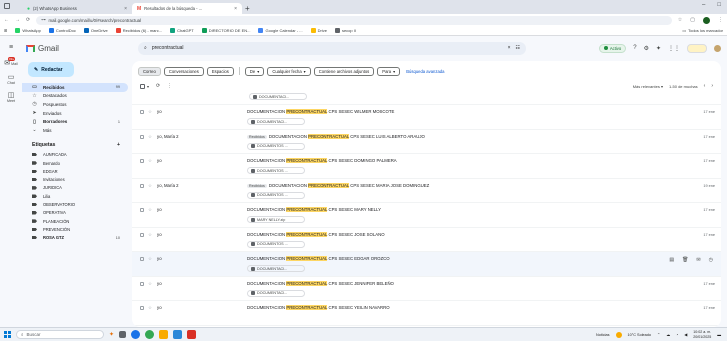 This screenshot has height=341, width=727. Describe the element at coordinates (612, 48) in the screenshot. I see `status-badge: Activo` at that location.